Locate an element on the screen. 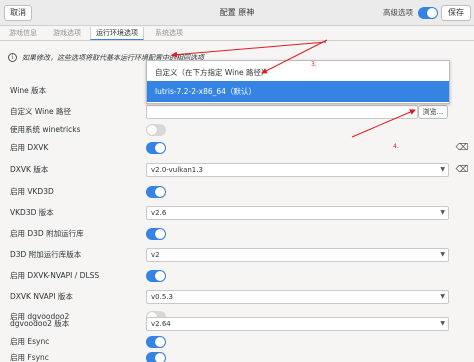 This screenshot has width=474, height=362. tab-runner-options: 运行环境选项 is located at coordinates (117, 33).